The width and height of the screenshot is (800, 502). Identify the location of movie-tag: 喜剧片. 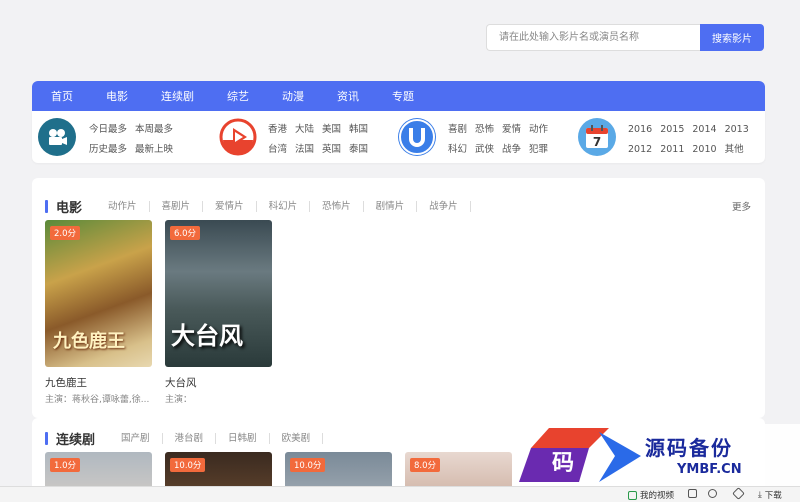
(177, 206).